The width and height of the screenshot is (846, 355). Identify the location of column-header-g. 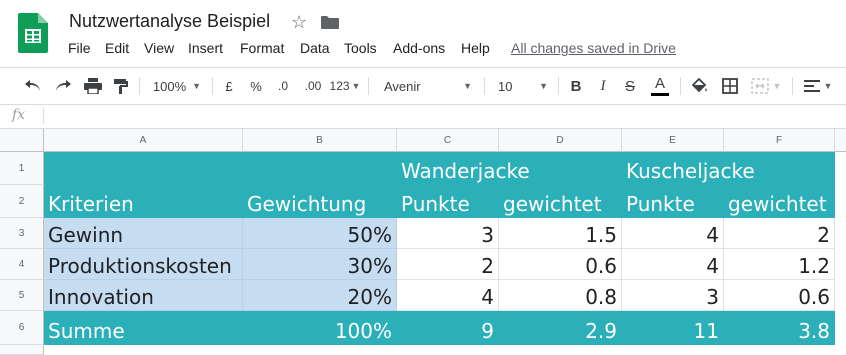
(840, 140).